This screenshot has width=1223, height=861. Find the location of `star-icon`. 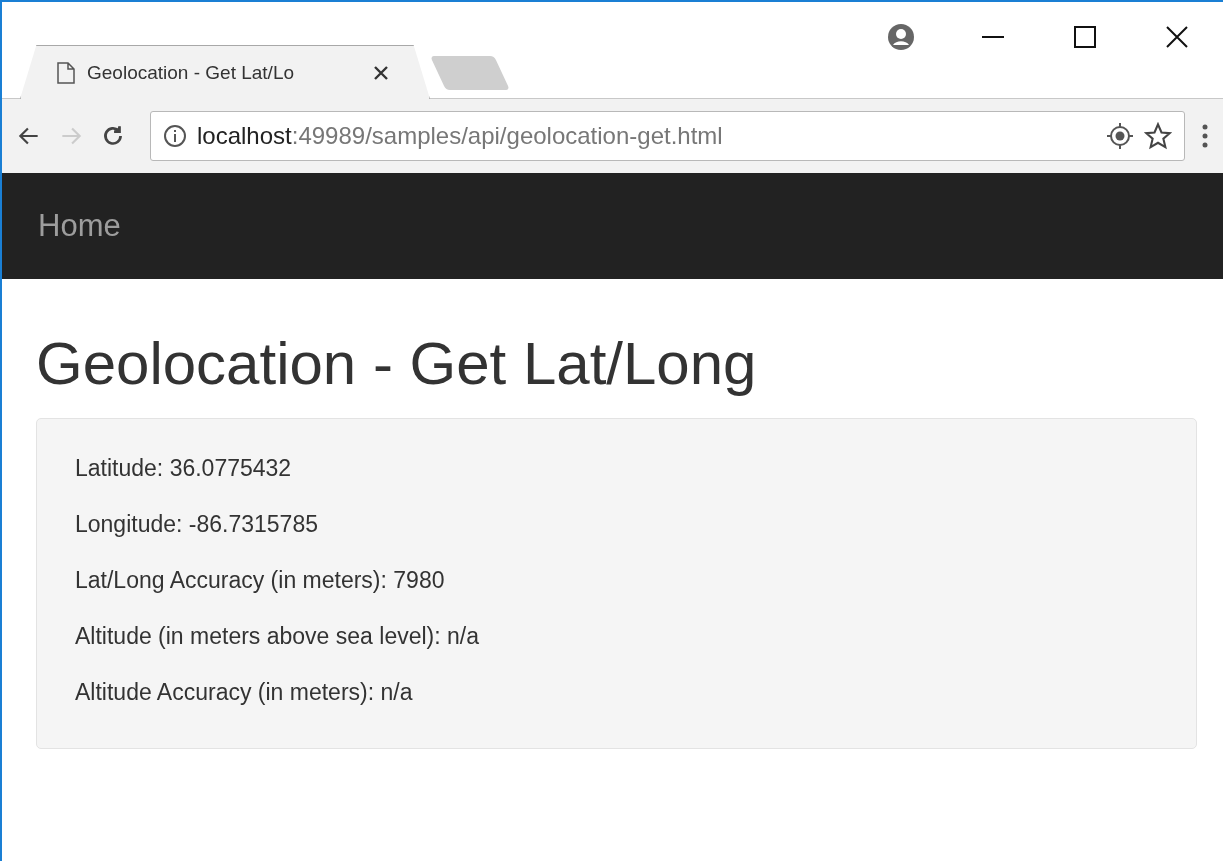

star-icon is located at coordinates (1158, 136).